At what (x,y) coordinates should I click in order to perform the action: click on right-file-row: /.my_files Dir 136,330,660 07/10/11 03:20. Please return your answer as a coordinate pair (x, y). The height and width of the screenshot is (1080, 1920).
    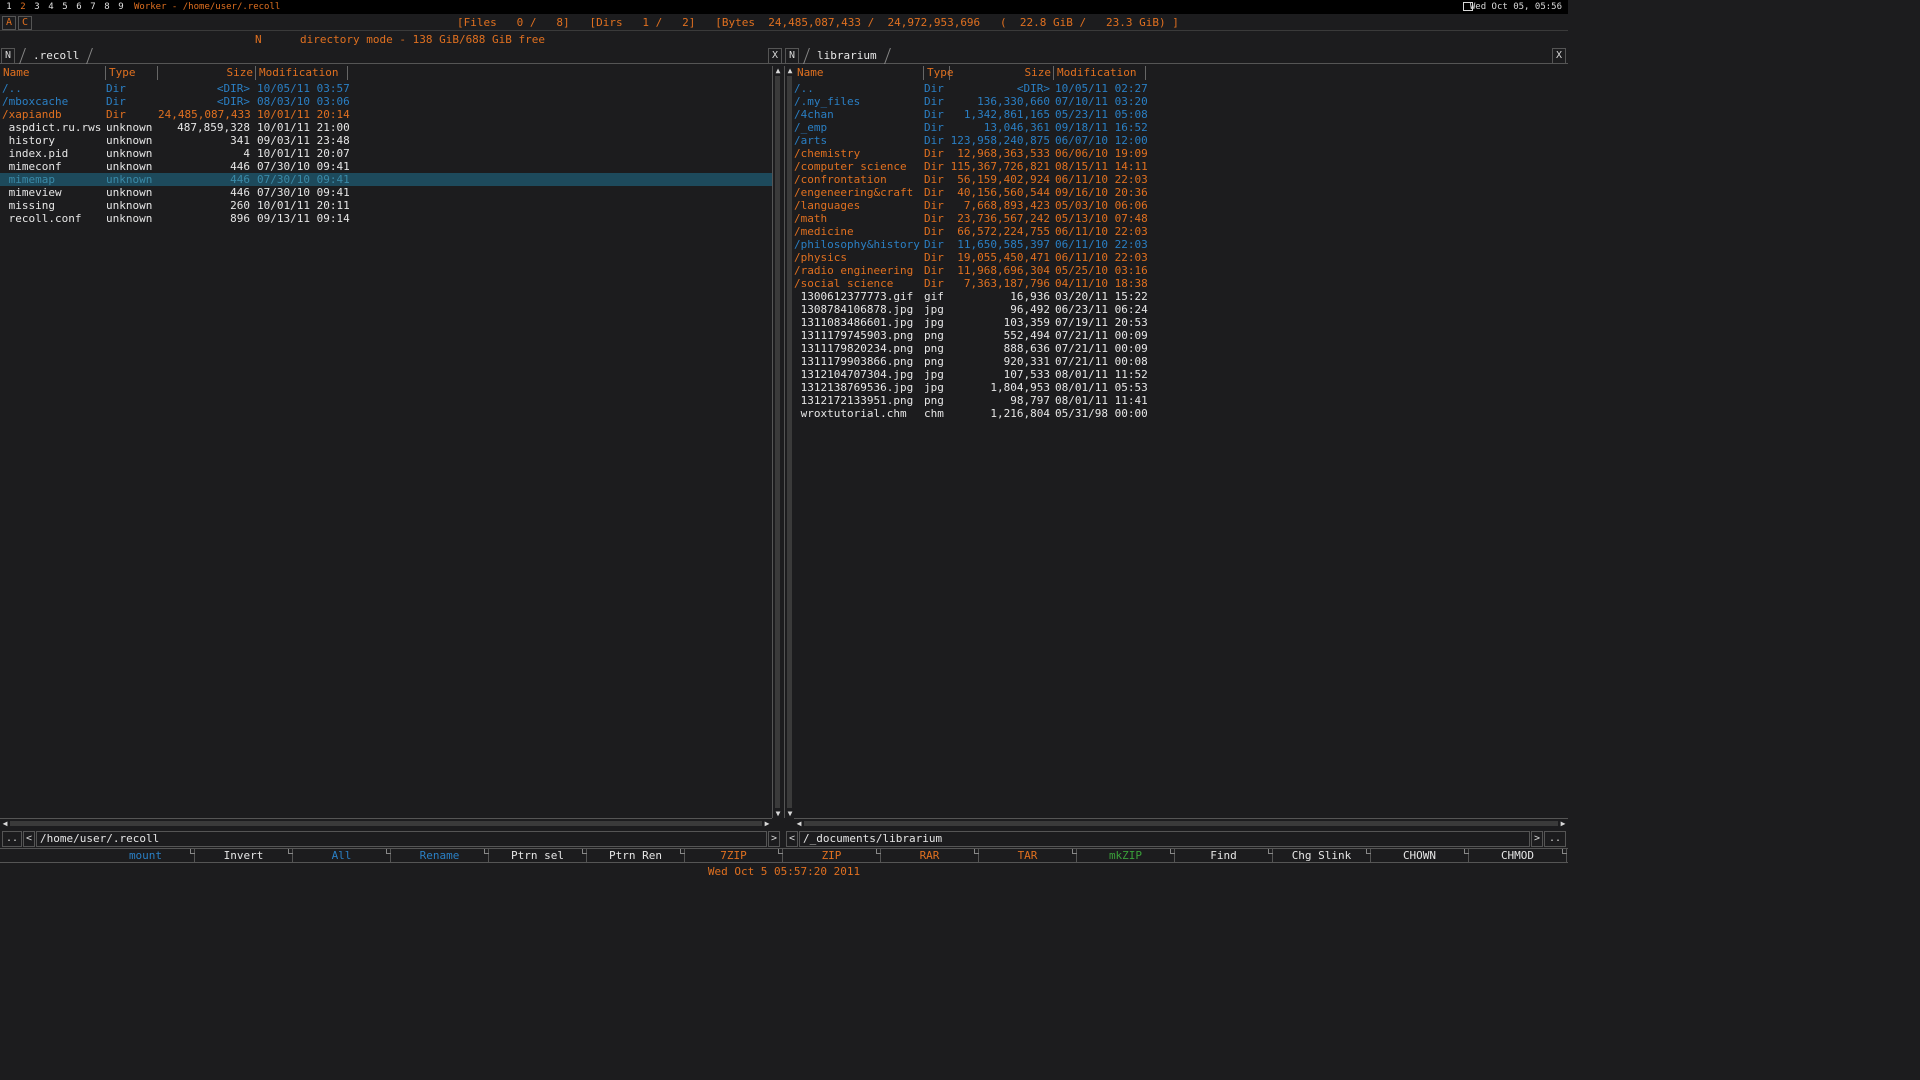
    Looking at the image, I should click on (1181, 101).